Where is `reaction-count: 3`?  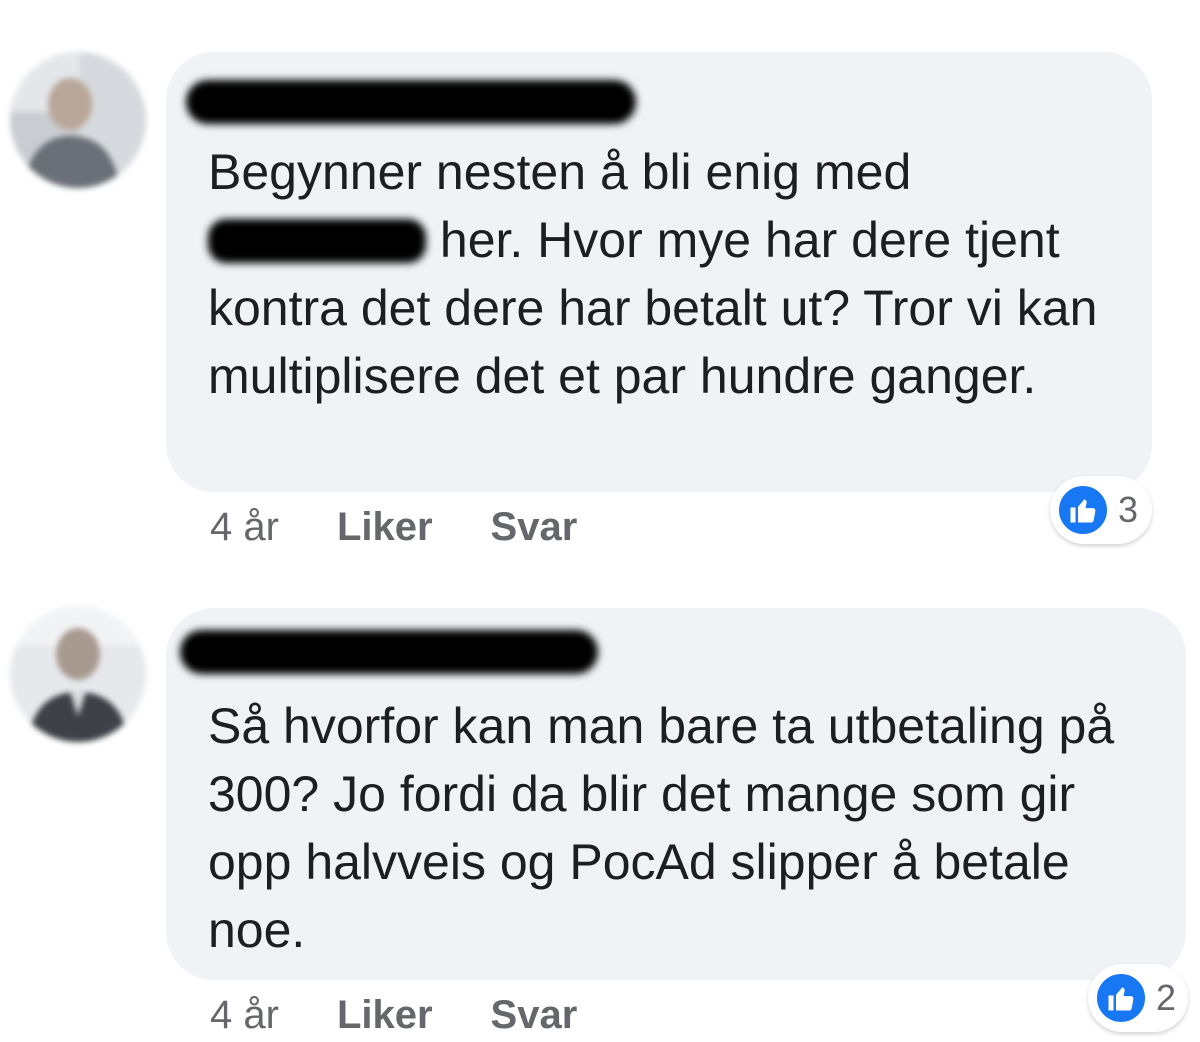 reaction-count: 3 is located at coordinates (1128, 509).